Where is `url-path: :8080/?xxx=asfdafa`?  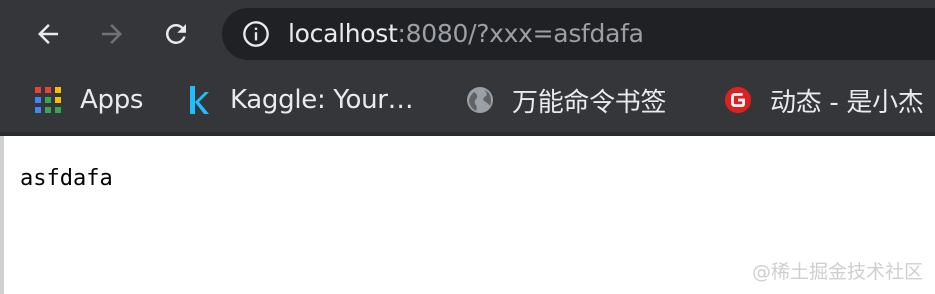 url-path: :8080/?xxx=asfdafa is located at coordinates (520, 33).